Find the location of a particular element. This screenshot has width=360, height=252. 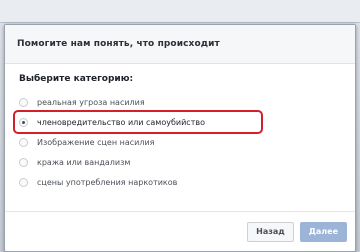

category-option: сцены употребления наркотиков is located at coordinates (180, 182).